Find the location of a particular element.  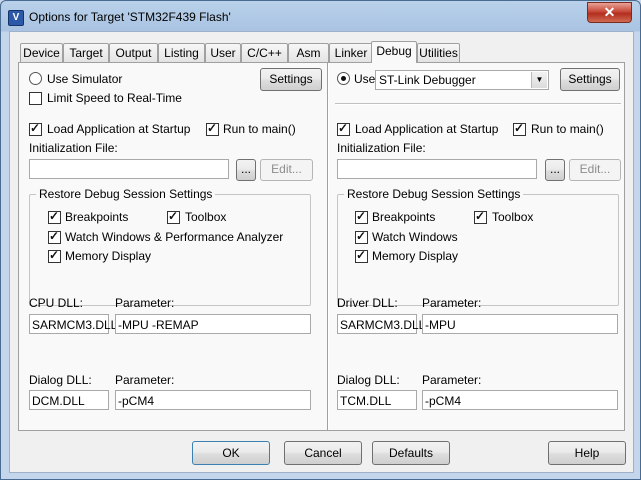

tab-listing: Listing is located at coordinates (181, 52).